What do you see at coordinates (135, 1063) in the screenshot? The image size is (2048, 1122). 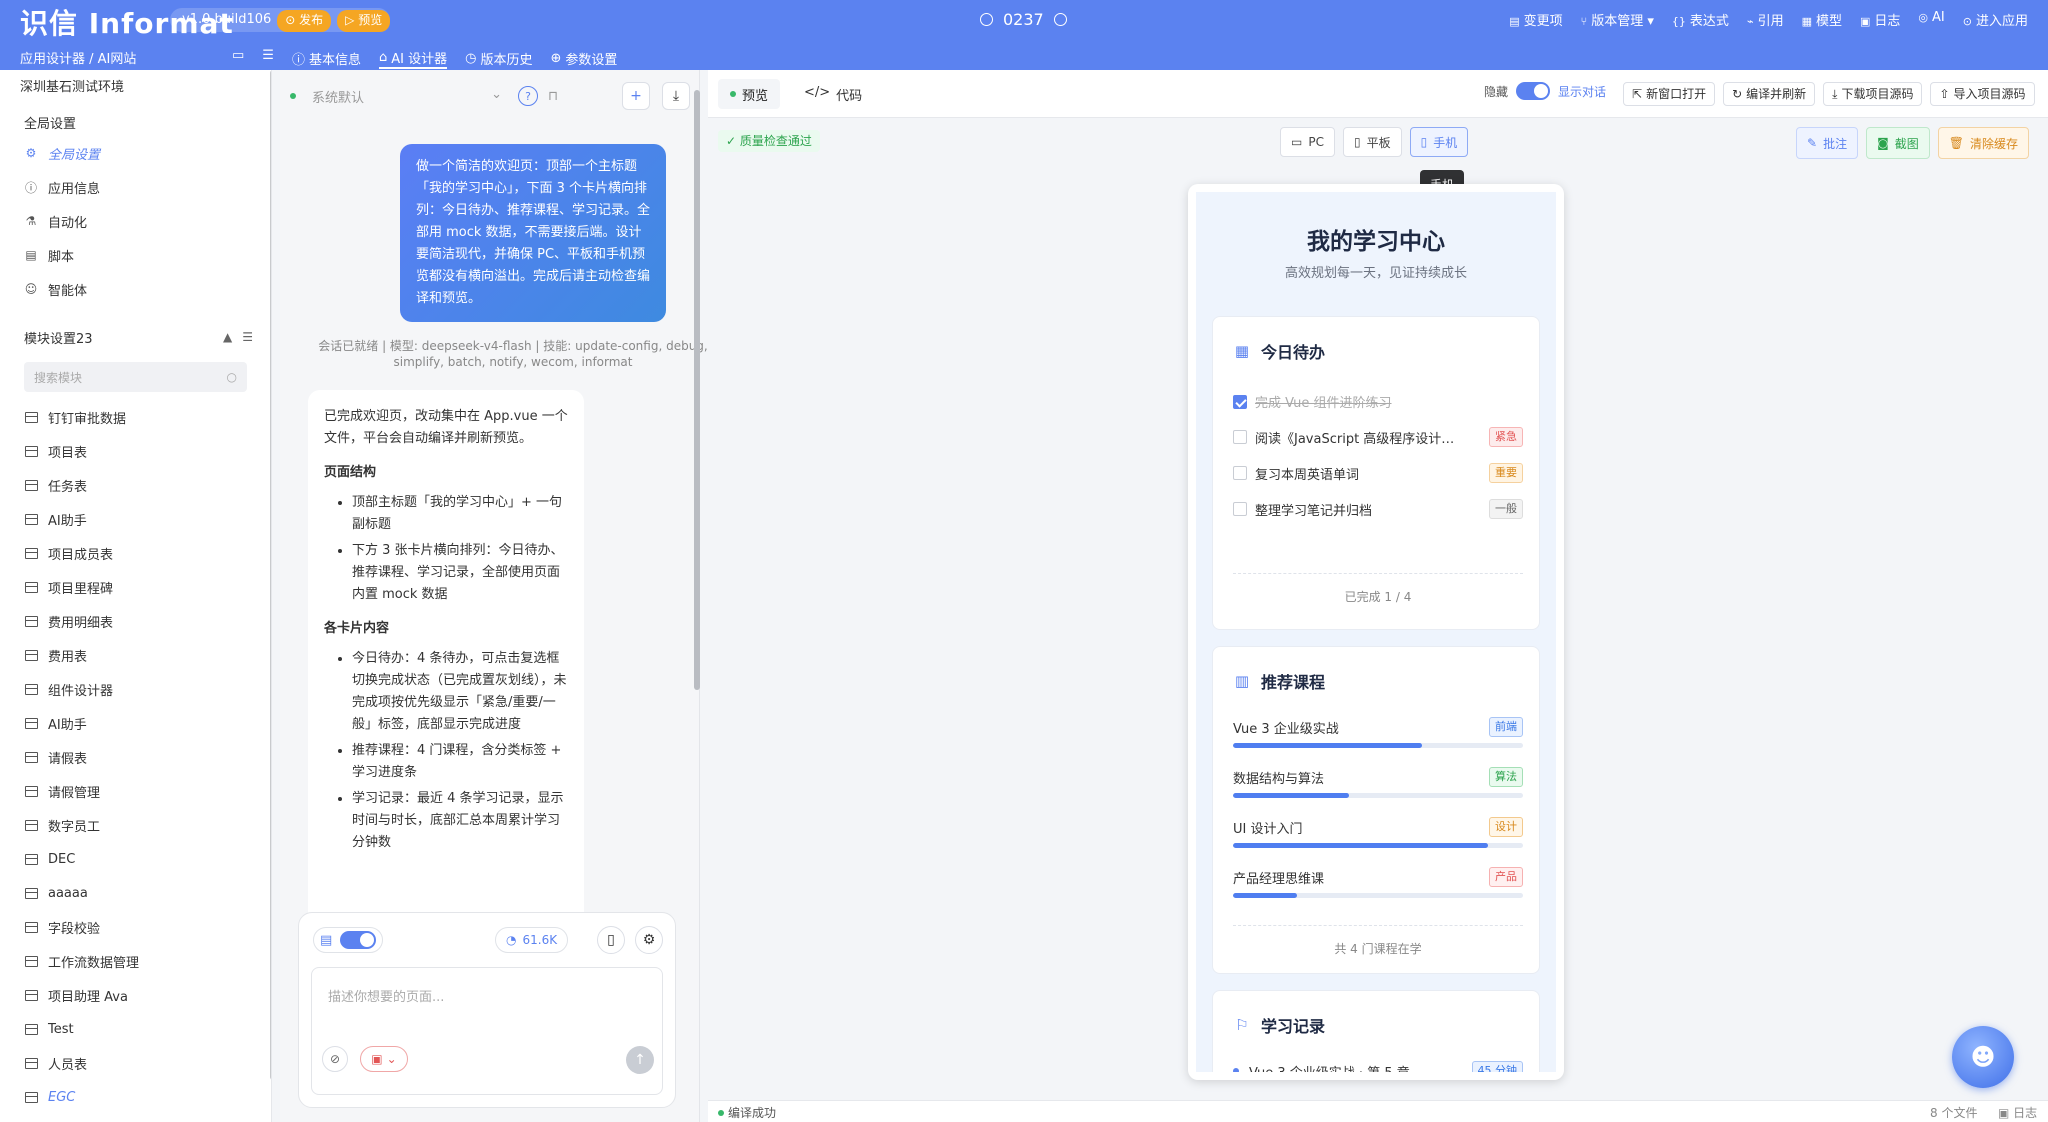 I see `sidebar-module-item: 人员表` at bounding box center [135, 1063].